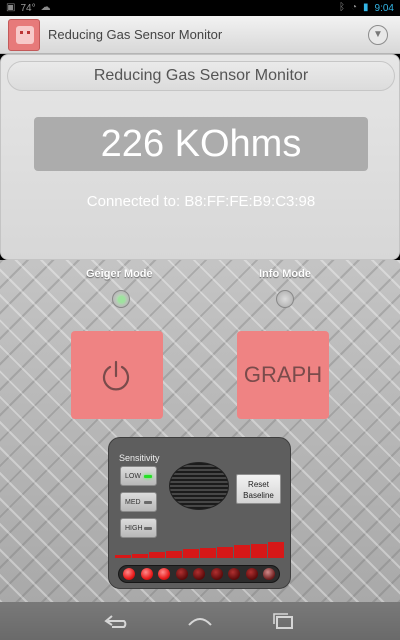 Image resolution: width=400 pixels, height=640 pixels. I want to click on home-icon, so click(200, 621).